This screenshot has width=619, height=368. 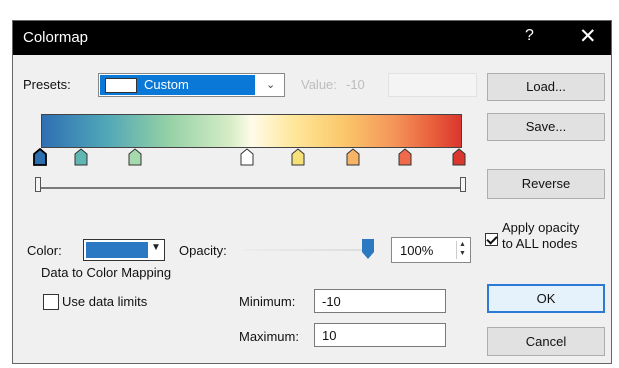 What do you see at coordinates (331, 301) in the screenshot?
I see `minimum-value: -10` at bounding box center [331, 301].